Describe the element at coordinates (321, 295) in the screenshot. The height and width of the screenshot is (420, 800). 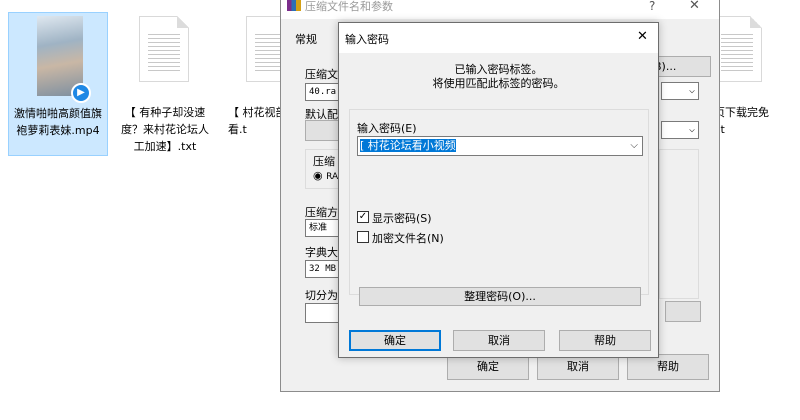
I see `split-label: 切分为` at that location.